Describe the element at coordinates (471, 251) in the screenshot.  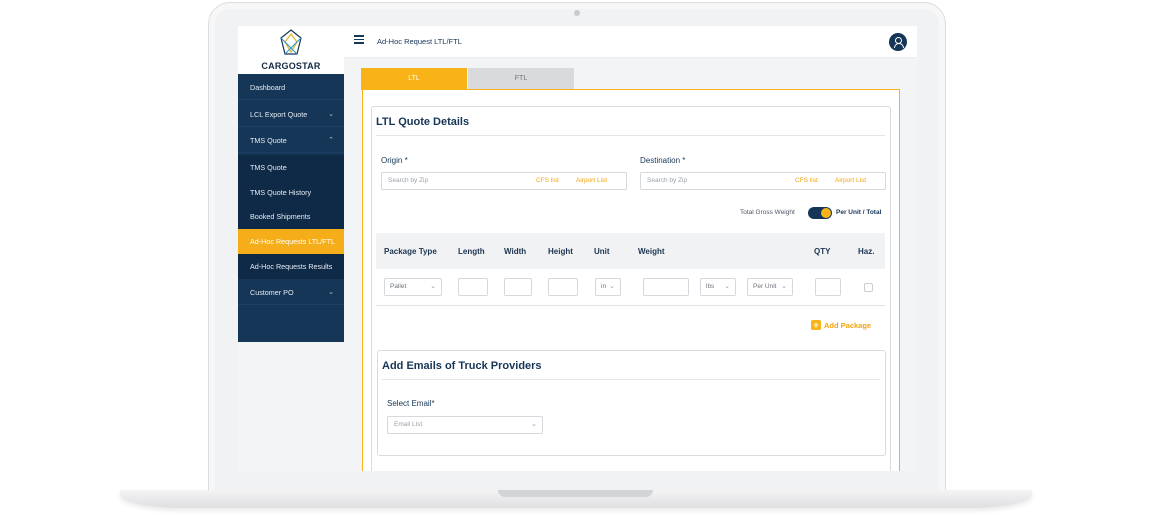
I see `header-length: Length` at that location.